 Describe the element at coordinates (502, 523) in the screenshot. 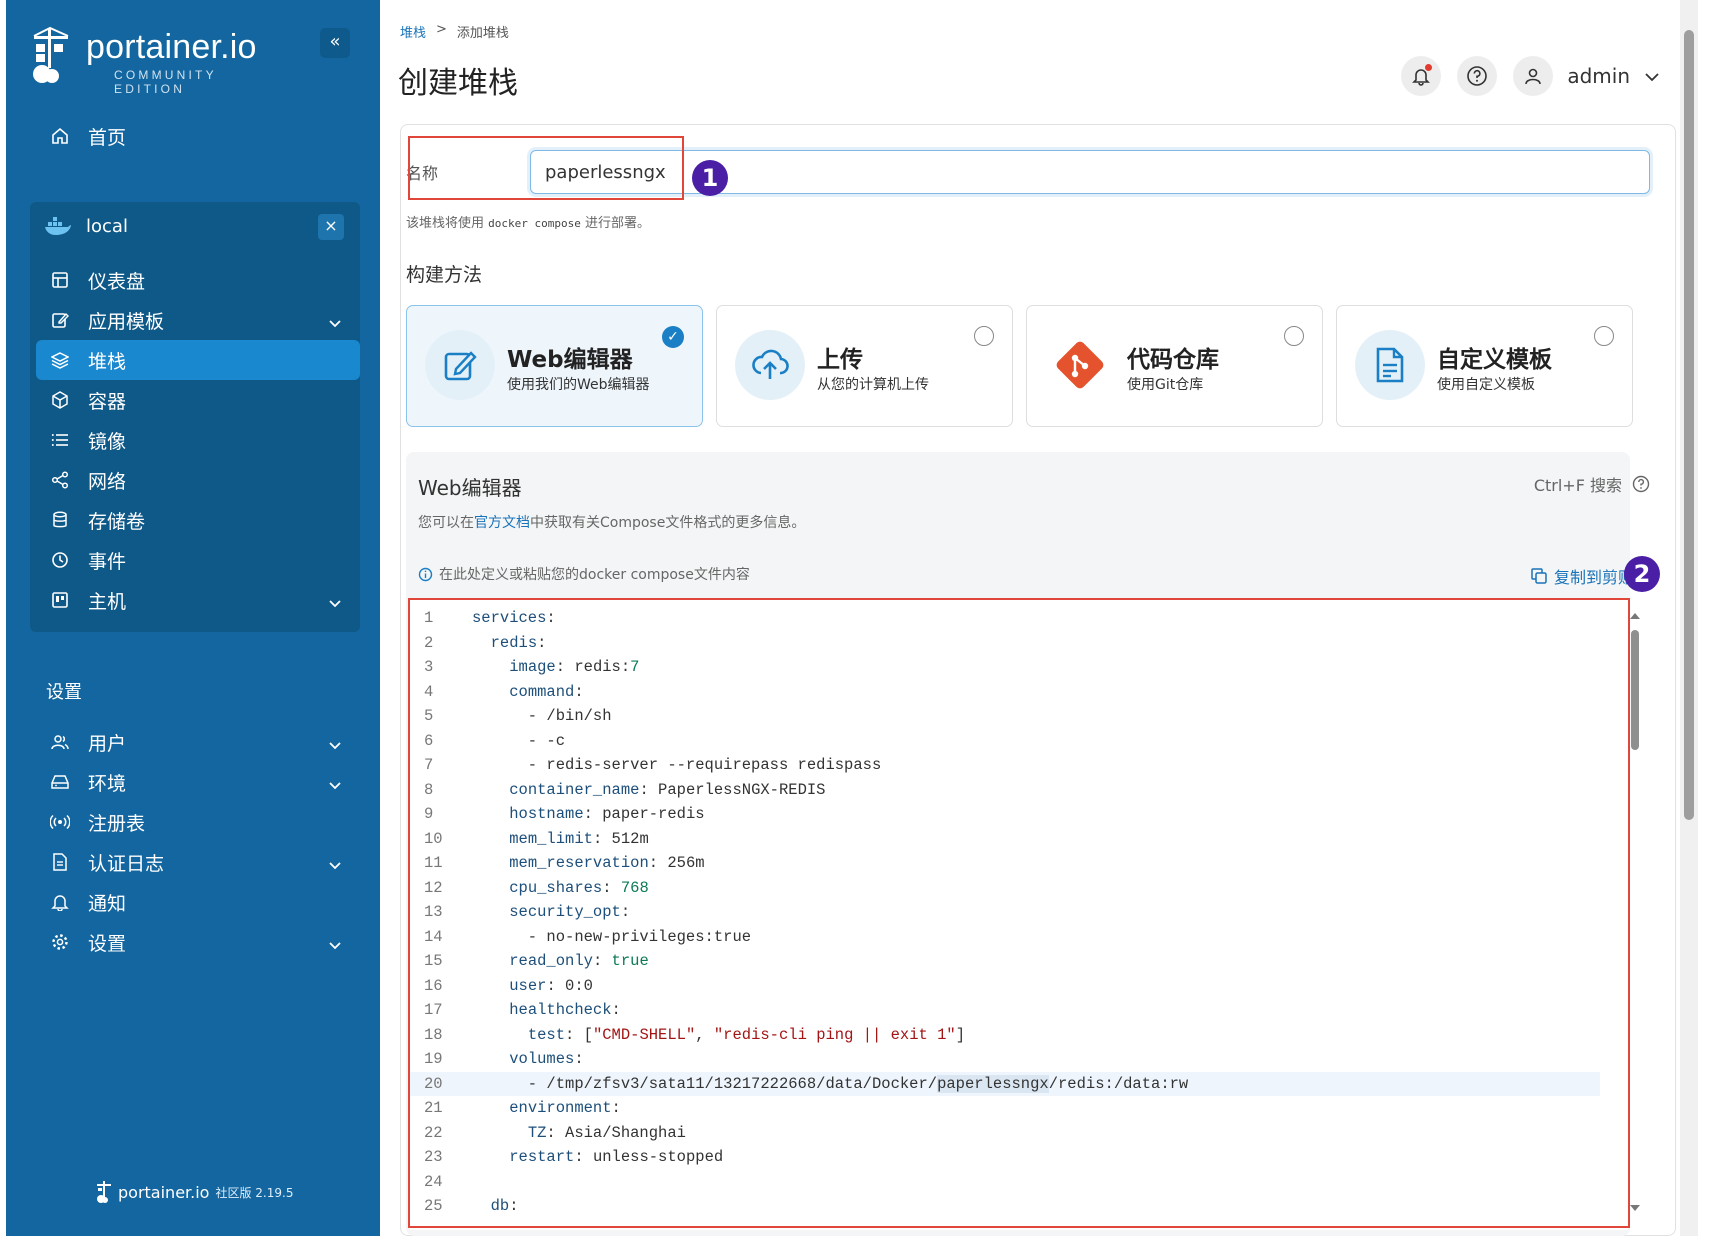

I see `official-docs-link: 官方文档` at that location.